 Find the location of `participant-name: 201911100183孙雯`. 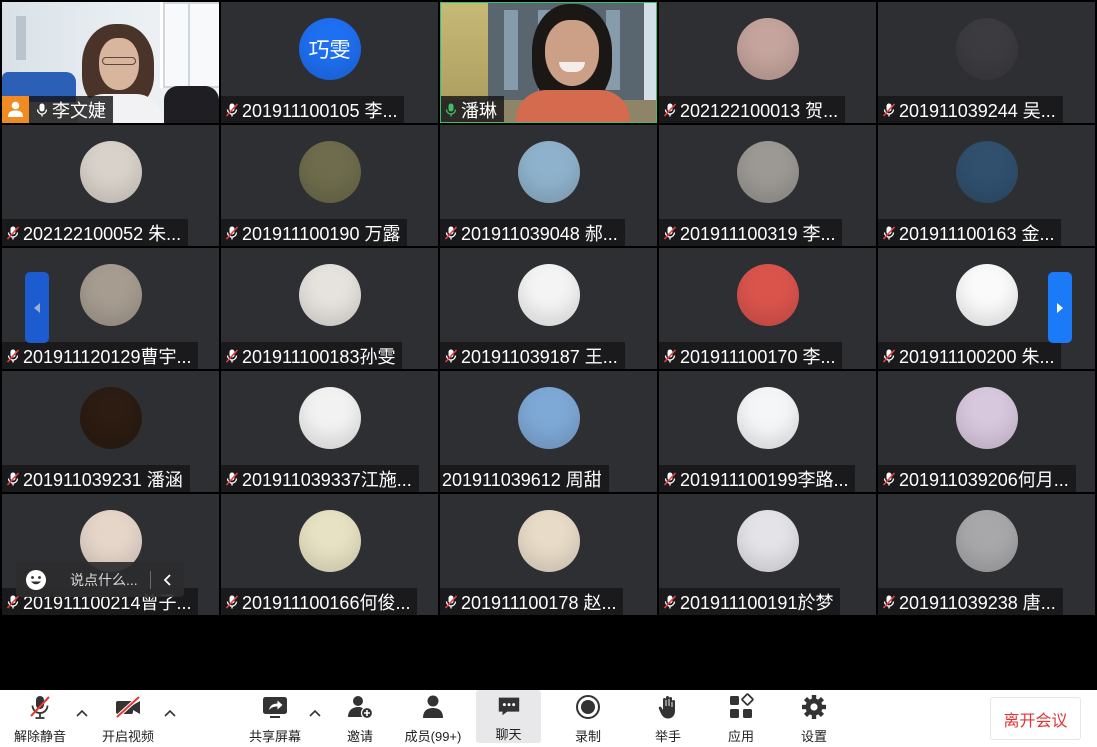

participant-name: 201911100183孙雯 is located at coordinates (319, 356).